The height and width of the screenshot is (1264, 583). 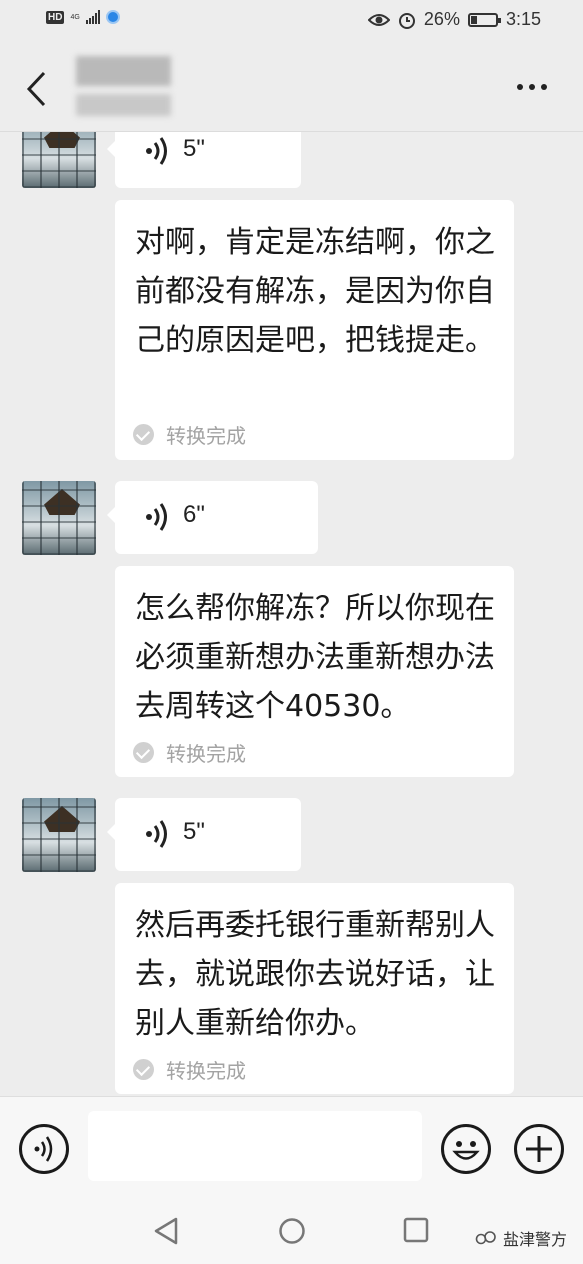 I want to click on chevron-left-icon, so click(x=37, y=89).